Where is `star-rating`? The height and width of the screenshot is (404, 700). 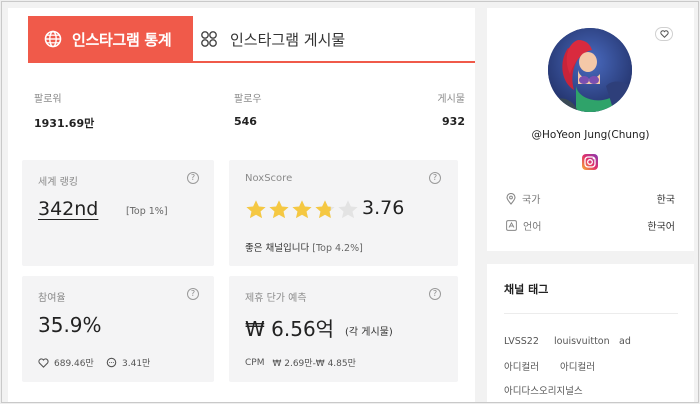
star-rating is located at coordinates (302, 210).